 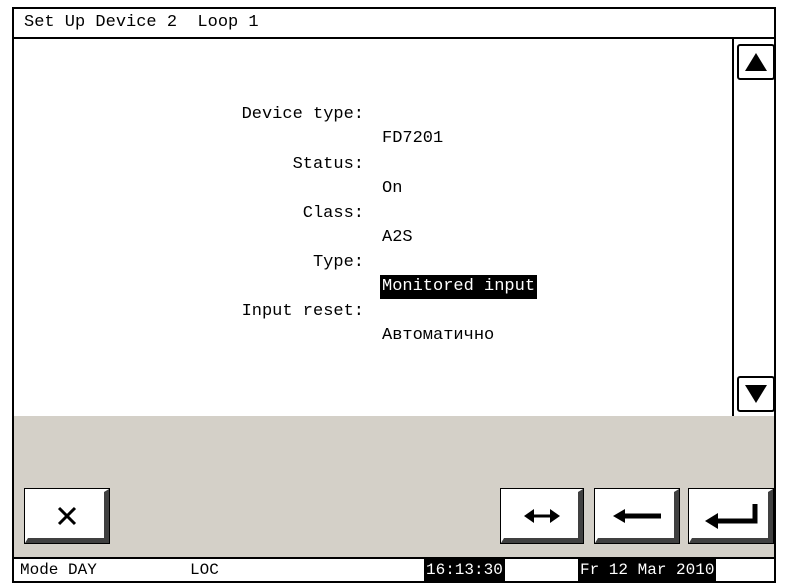 What do you see at coordinates (394, 24) in the screenshot?
I see `window-title: Set Up Device 2 Loop 1` at bounding box center [394, 24].